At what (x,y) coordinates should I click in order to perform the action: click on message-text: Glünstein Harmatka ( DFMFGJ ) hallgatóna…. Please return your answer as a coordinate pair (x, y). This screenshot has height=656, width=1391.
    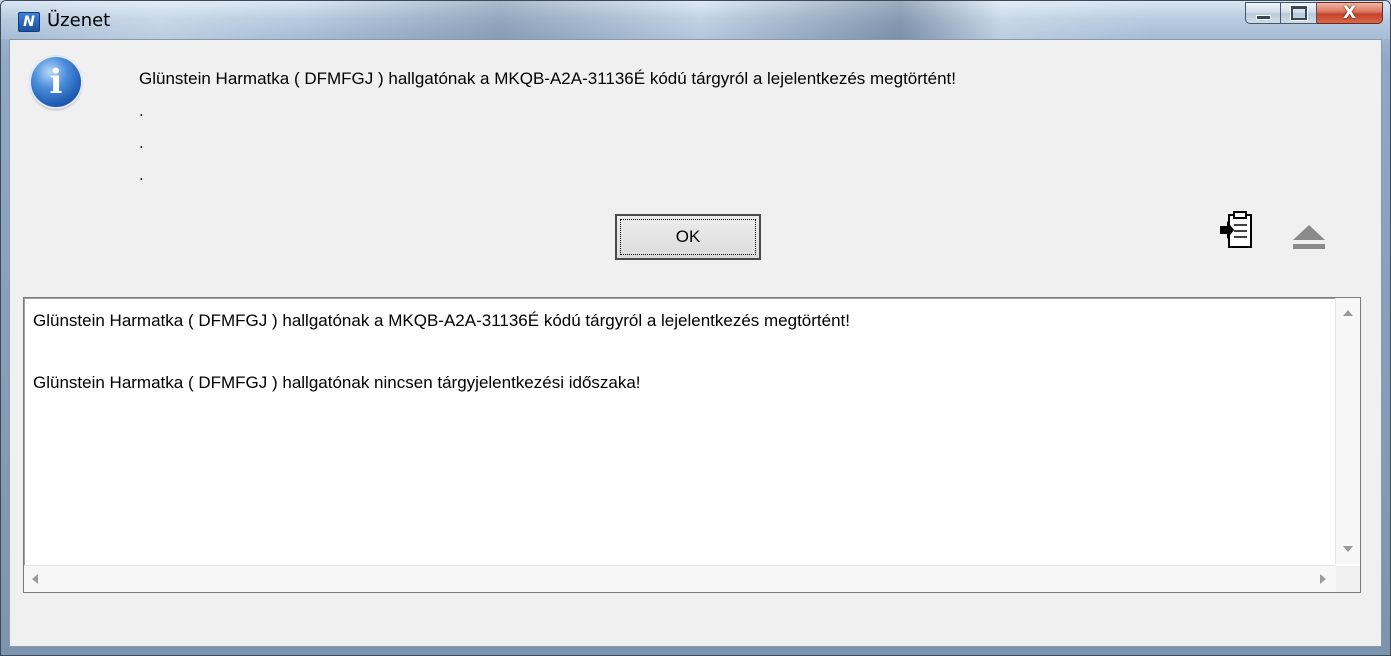
    Looking at the image, I should click on (547, 127).